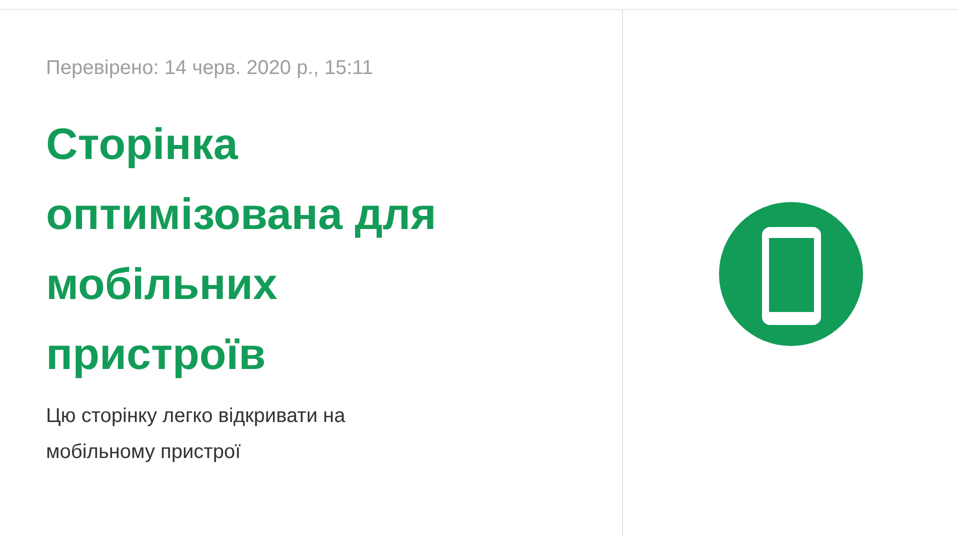 This screenshot has height=537, width=958. I want to click on result-description: Цю сторінку легко відкривати на мобільному пристрої, so click(196, 434).